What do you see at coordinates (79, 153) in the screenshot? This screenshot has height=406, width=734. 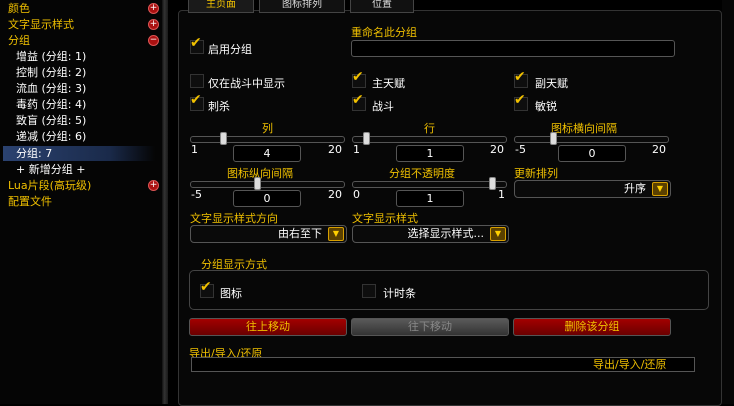 I see `sidebar-item-group-7: 分组: 7` at bounding box center [79, 153].